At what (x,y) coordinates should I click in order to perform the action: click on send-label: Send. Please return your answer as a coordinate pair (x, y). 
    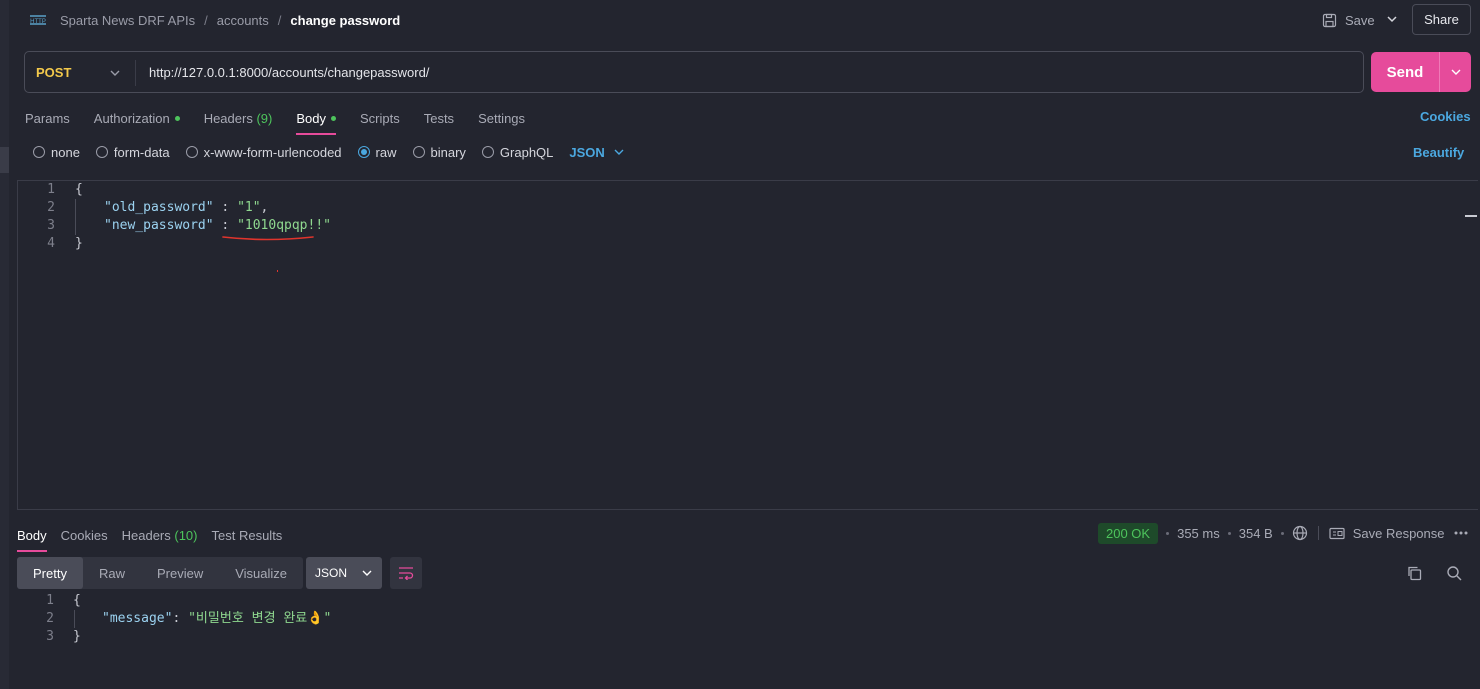
    Looking at the image, I should click on (1405, 72).